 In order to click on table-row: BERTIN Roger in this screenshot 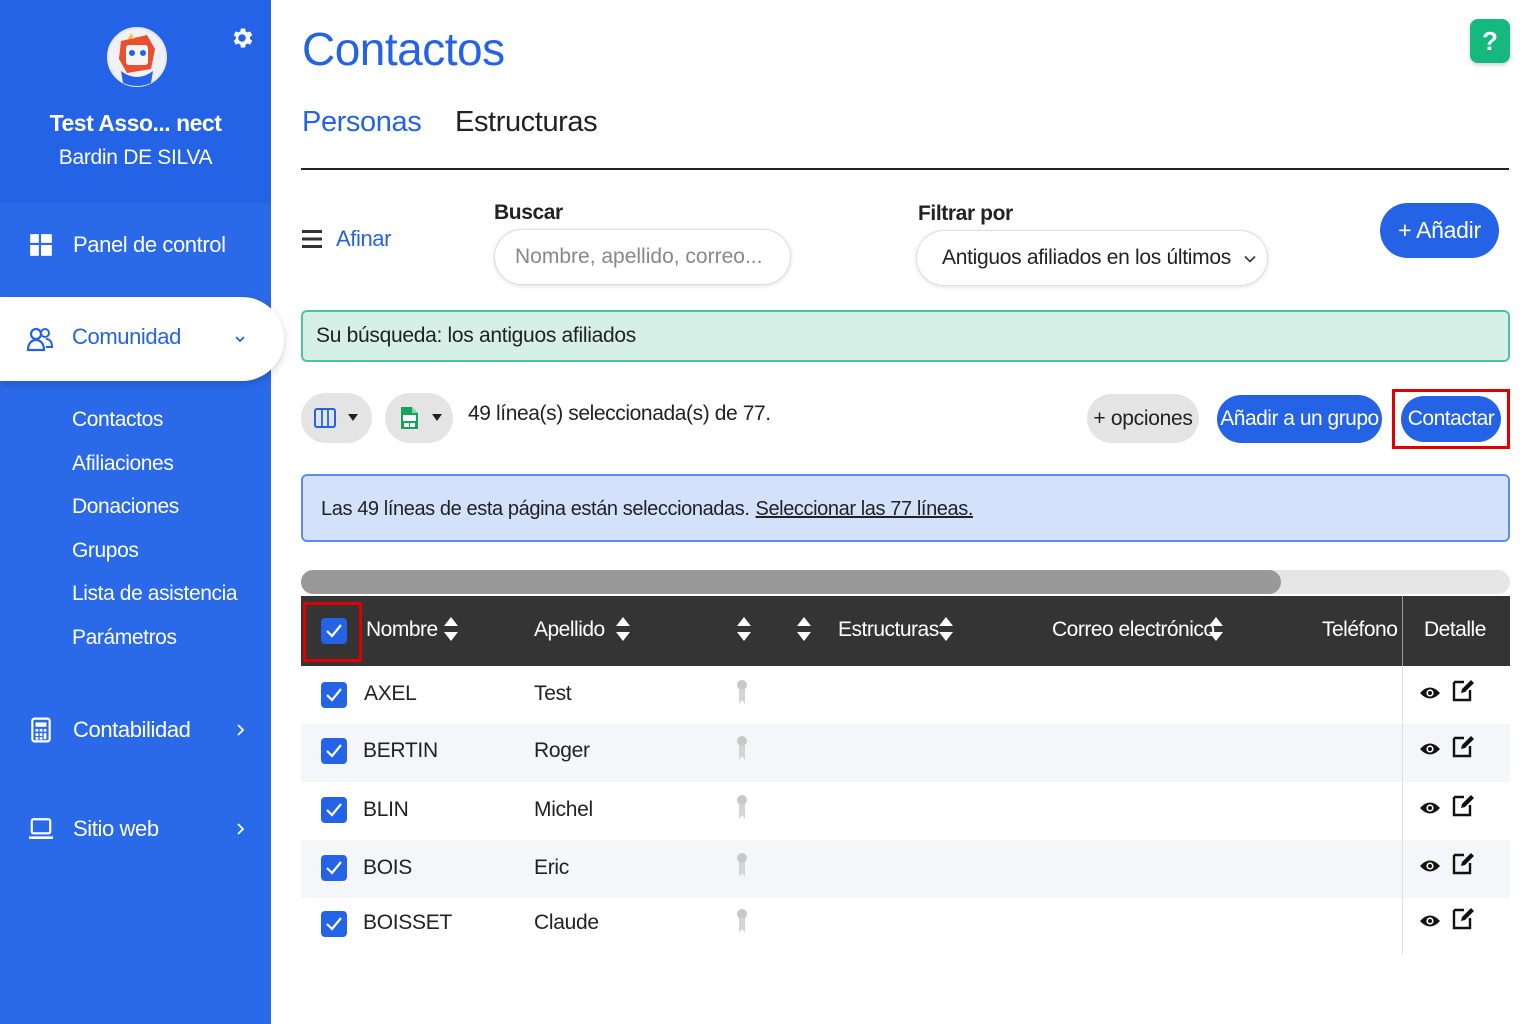, I will do `click(905, 753)`.